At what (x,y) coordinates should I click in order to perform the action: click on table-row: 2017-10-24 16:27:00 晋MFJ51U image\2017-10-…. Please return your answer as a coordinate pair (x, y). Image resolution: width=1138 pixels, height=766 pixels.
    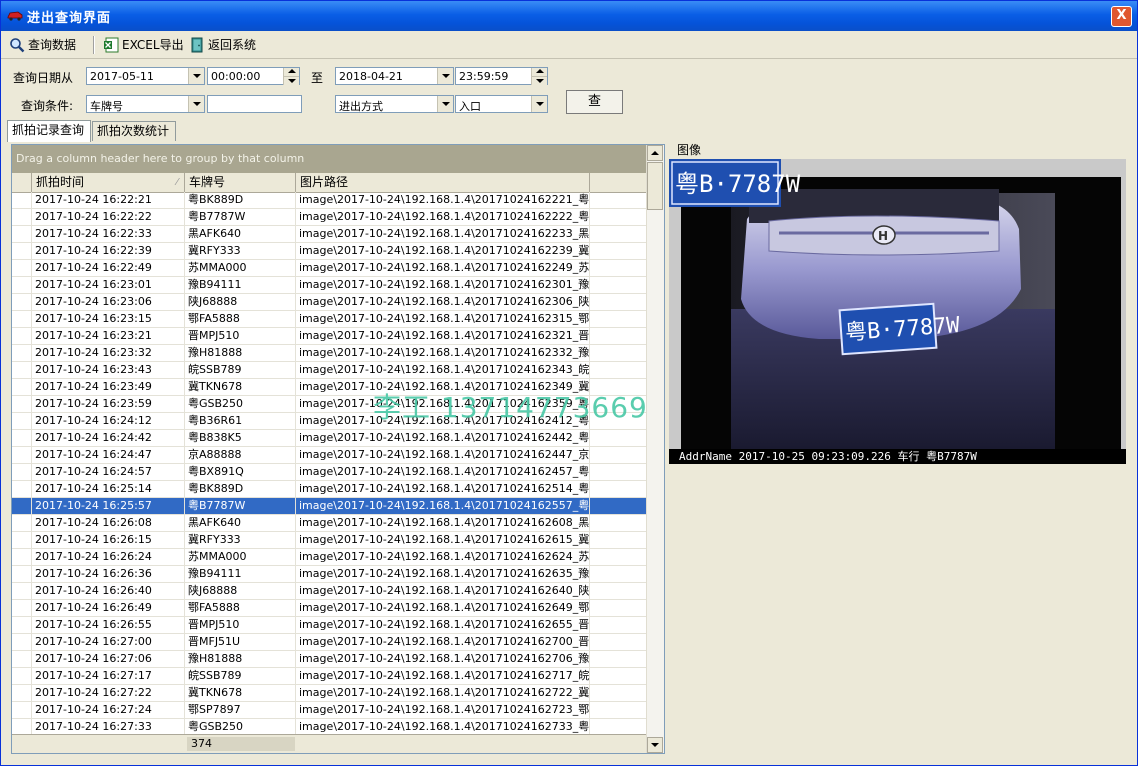
    Looking at the image, I should click on (330, 642).